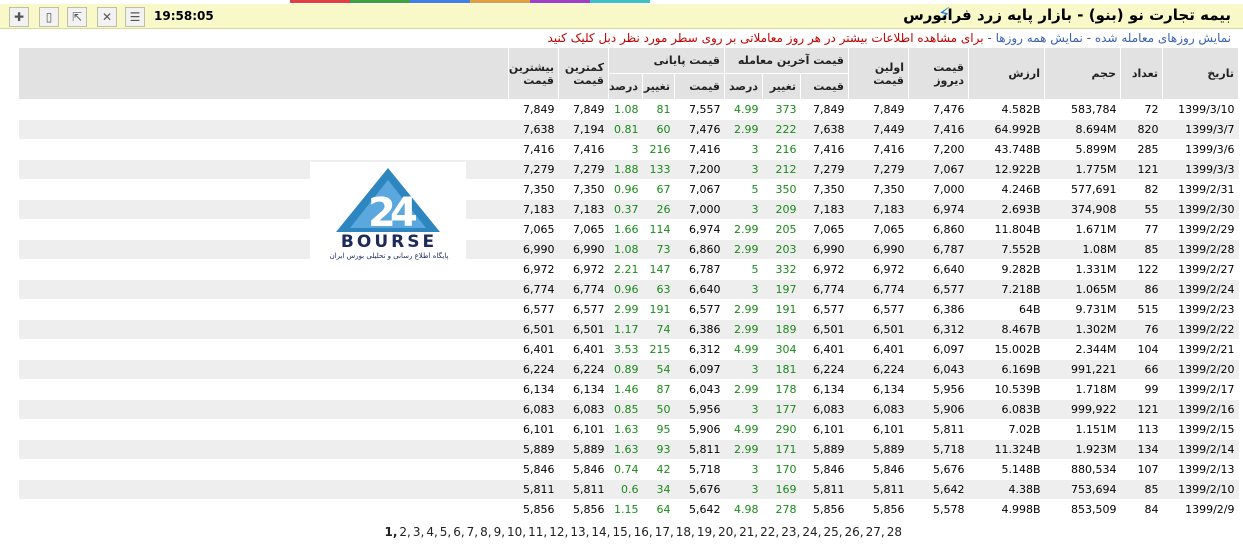  I want to click on col-count: تعداد, so click(1141, 73).